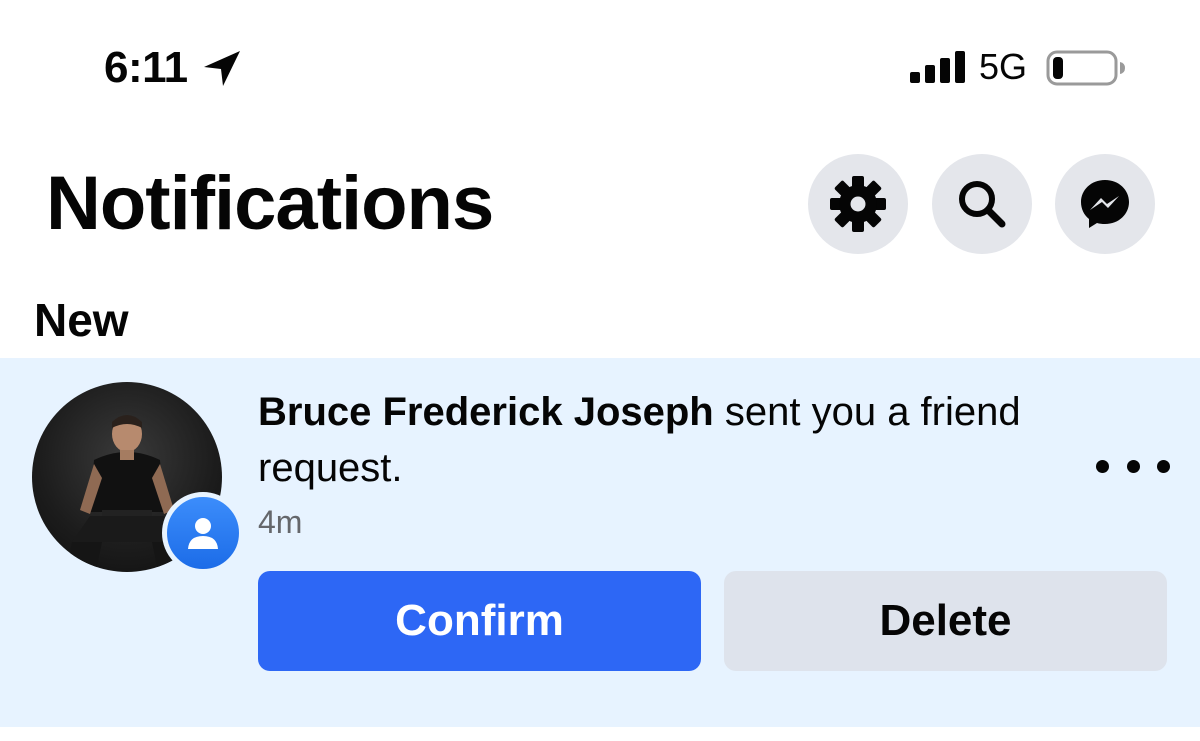 The width and height of the screenshot is (1200, 741). I want to click on actor-name: Bruce Frederick Joseph, so click(486, 412).